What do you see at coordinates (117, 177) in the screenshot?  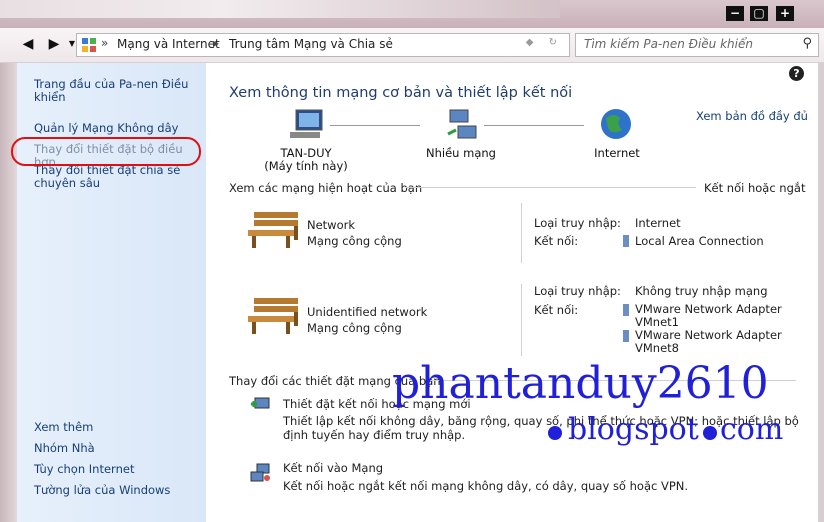 I see `sidebar-item-sharing: Thay đổi thiết đặt chia sẻ chuyên sâu` at bounding box center [117, 177].